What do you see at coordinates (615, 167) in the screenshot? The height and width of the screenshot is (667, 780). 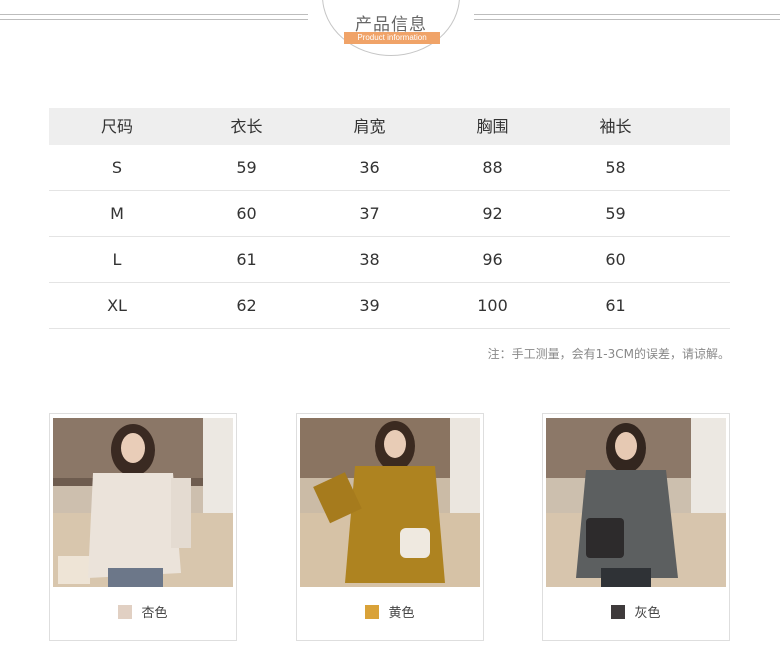 I see `table-cell: 58` at bounding box center [615, 167].